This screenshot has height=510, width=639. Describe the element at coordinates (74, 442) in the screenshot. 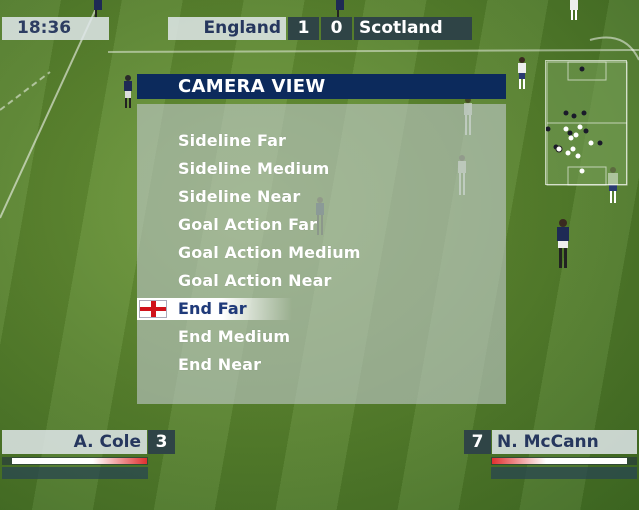

I see `left-player-name: A. Cole` at that location.